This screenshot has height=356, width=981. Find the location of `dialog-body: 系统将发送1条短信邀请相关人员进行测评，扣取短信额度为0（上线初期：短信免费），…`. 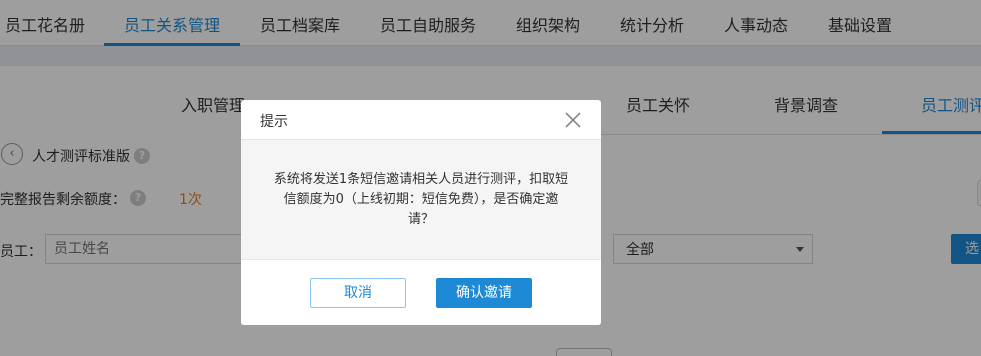

dialog-body: 系统将发送1条短信邀请相关人员进行测评，扣取短信额度为0（上线初期：短信免费），… is located at coordinates (421, 199).